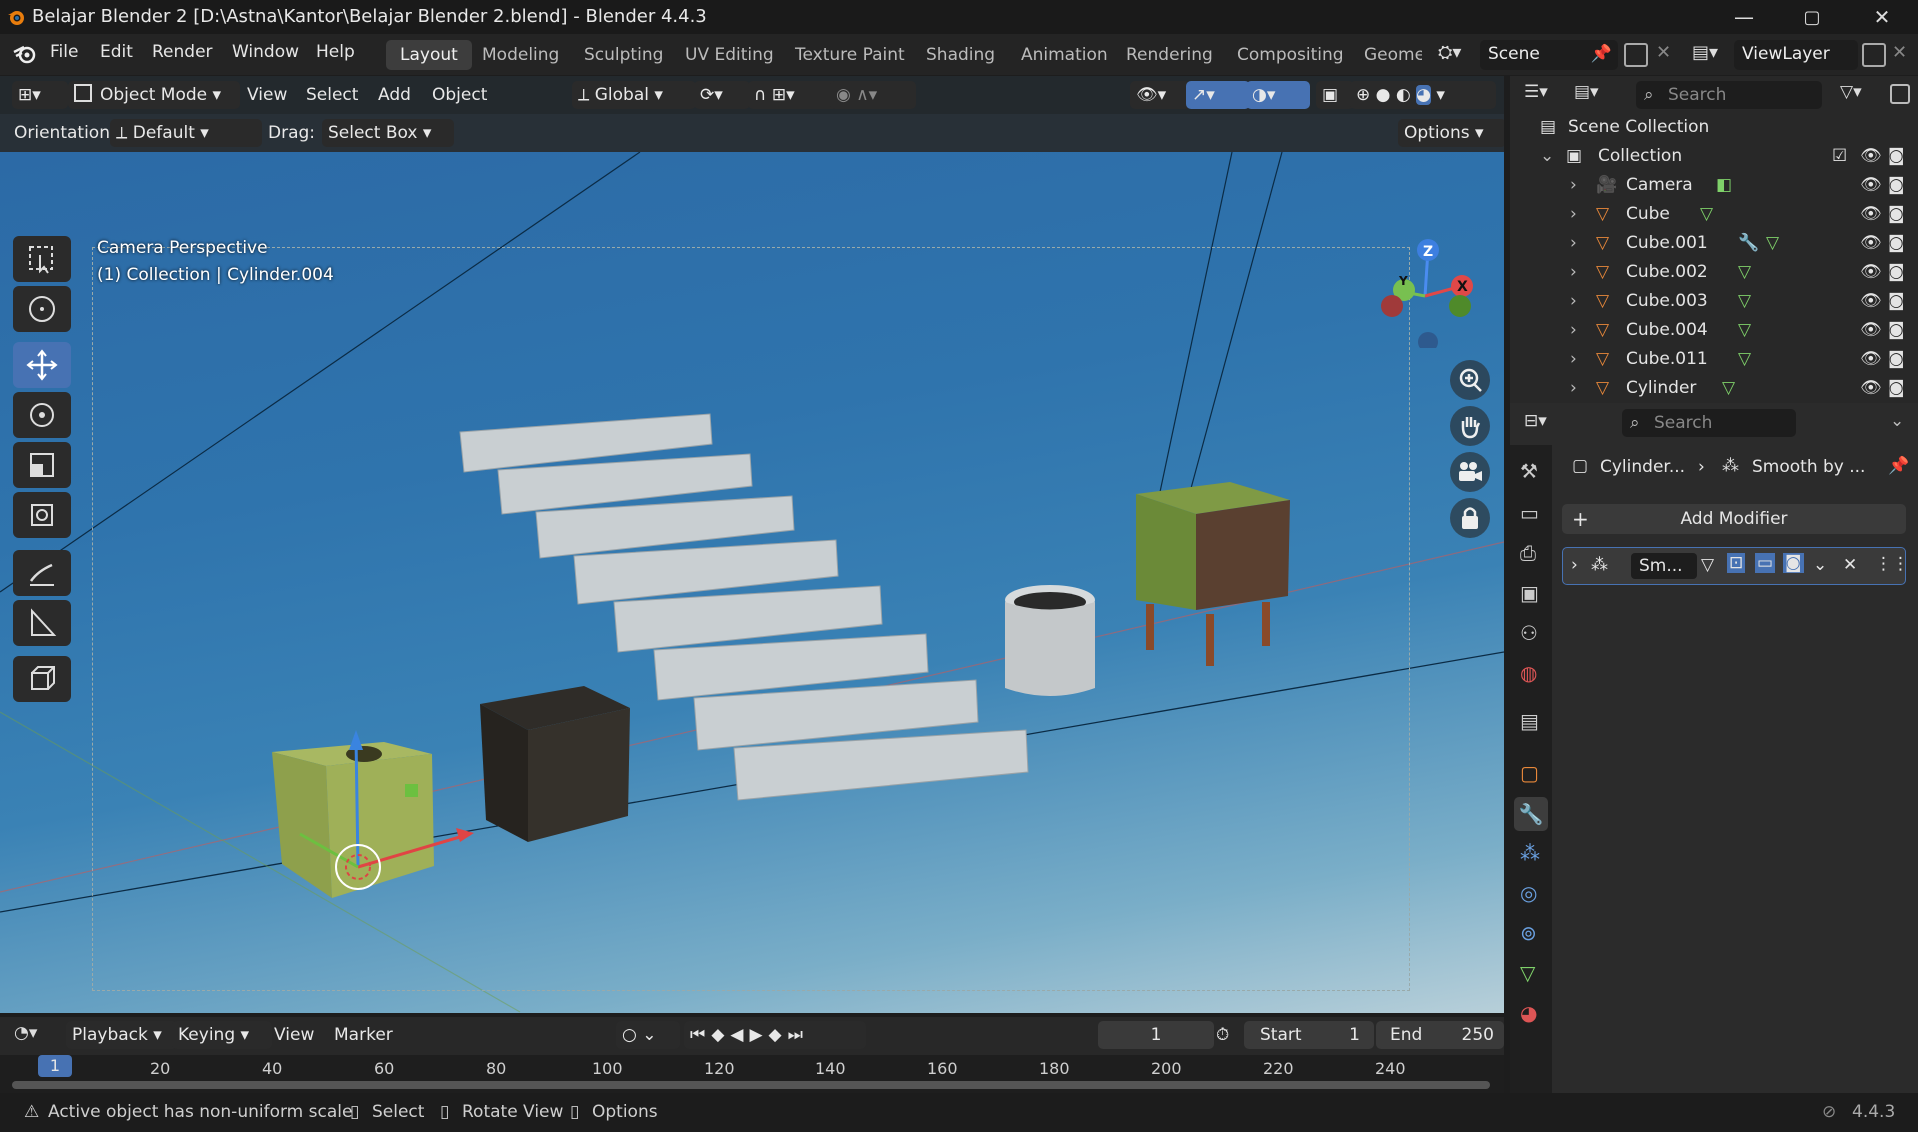 Image resolution: width=1918 pixels, height=1132 pixels. I want to click on tab-rendering: Rendering, so click(1169, 55).